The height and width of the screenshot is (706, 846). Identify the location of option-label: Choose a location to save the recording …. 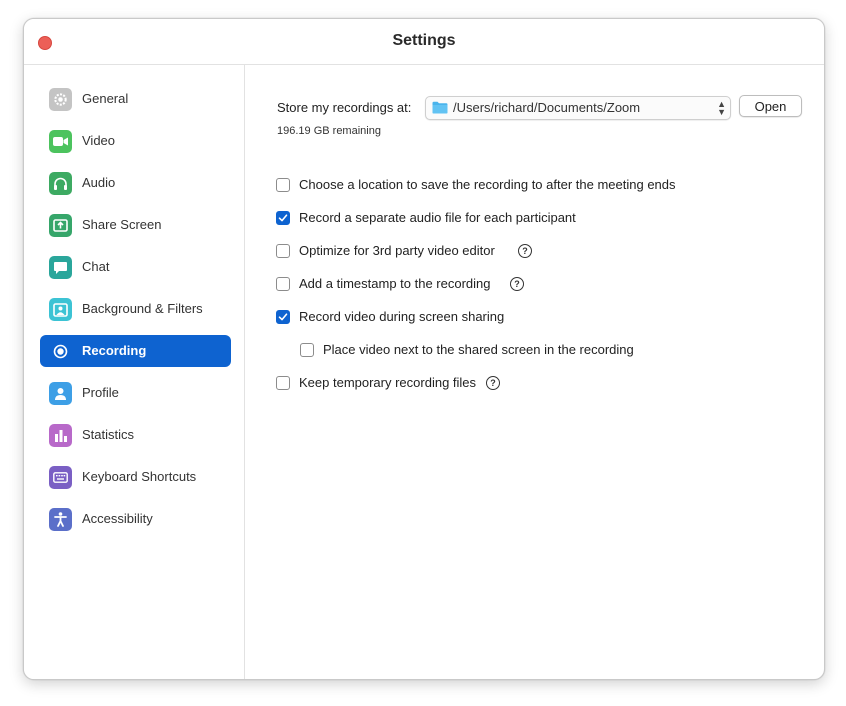
(487, 184).